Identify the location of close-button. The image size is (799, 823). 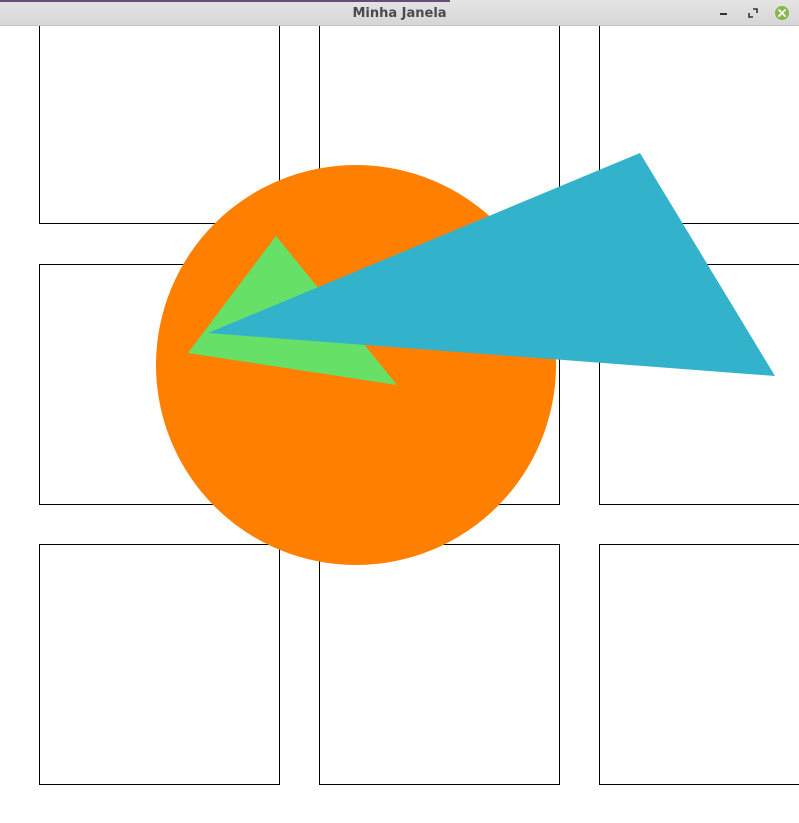
(782, 13).